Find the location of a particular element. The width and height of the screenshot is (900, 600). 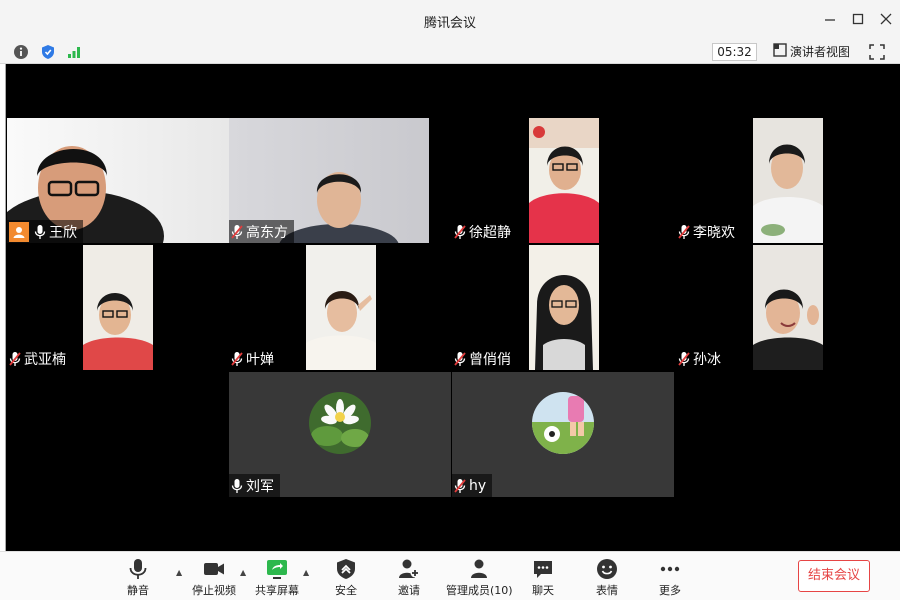

host-icon is located at coordinates (19, 231).